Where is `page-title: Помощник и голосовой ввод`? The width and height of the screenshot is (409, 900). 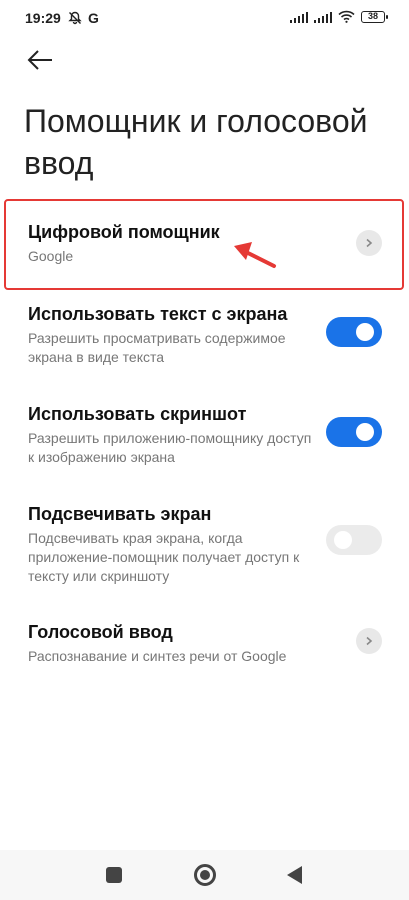 page-title: Помощник и голосовой ввод is located at coordinates (196, 142).